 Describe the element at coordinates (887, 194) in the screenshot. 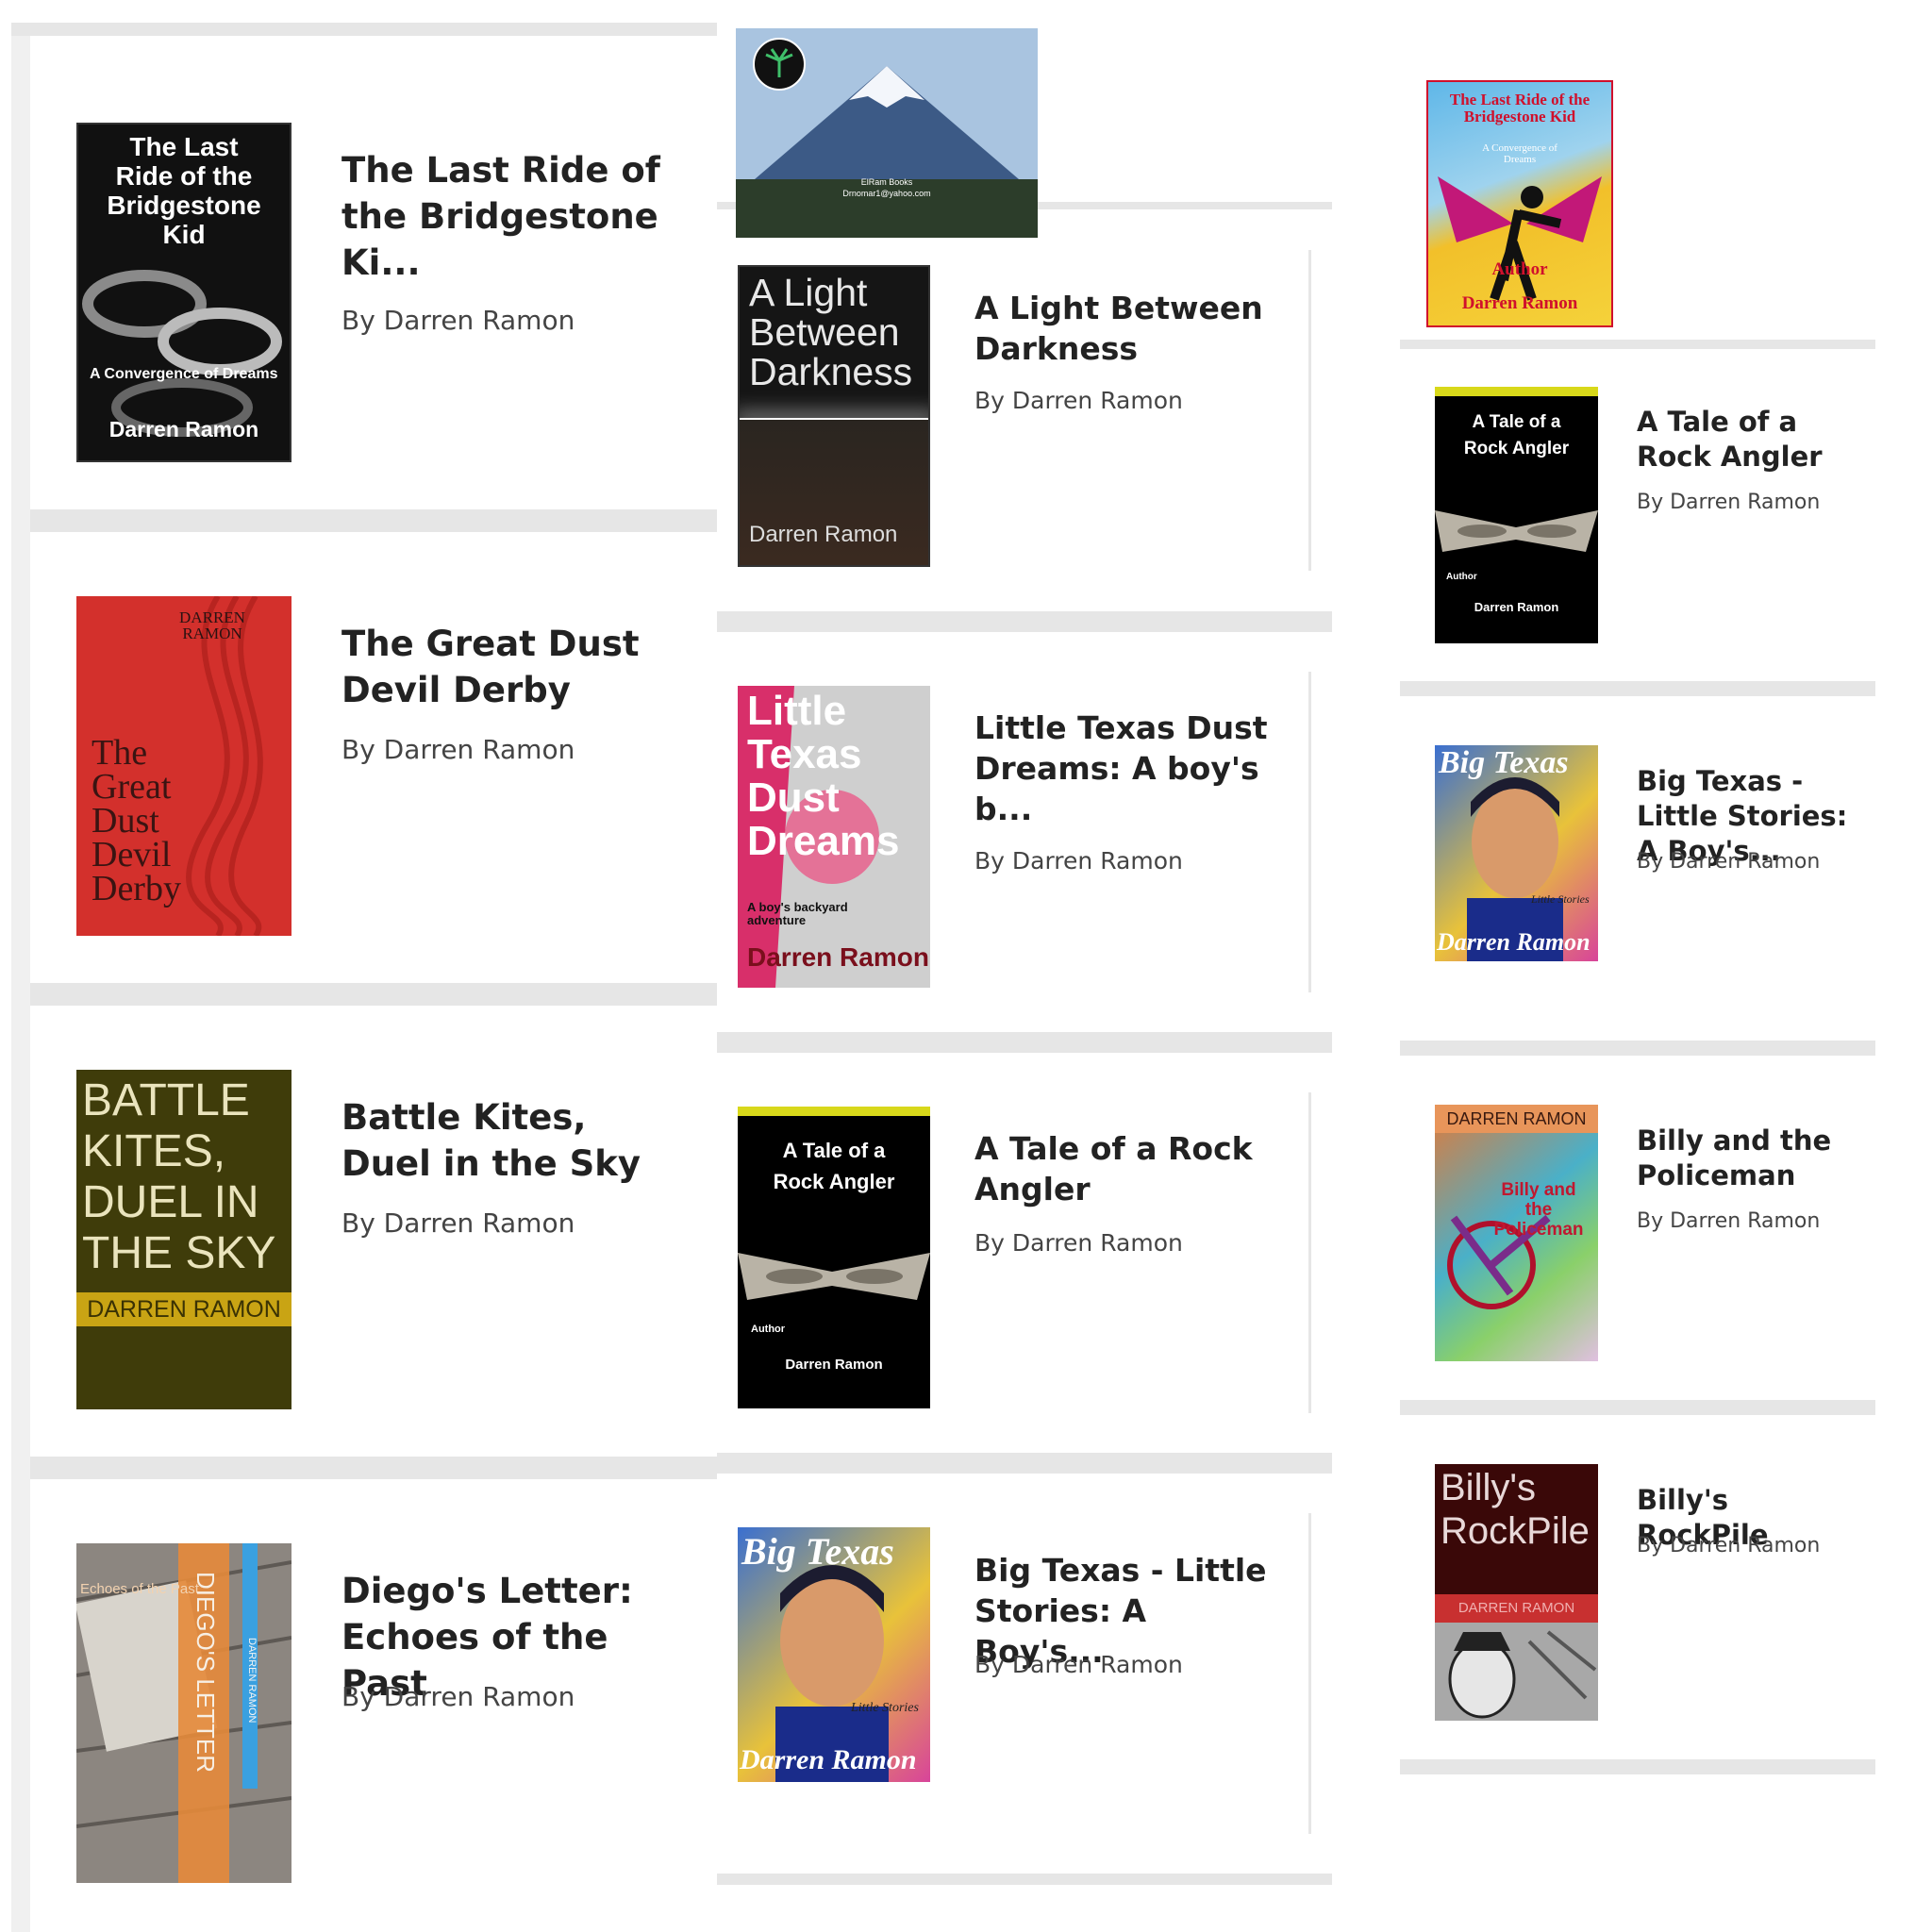

I see `logo-email: Drnomar1@yahoo.com` at that location.